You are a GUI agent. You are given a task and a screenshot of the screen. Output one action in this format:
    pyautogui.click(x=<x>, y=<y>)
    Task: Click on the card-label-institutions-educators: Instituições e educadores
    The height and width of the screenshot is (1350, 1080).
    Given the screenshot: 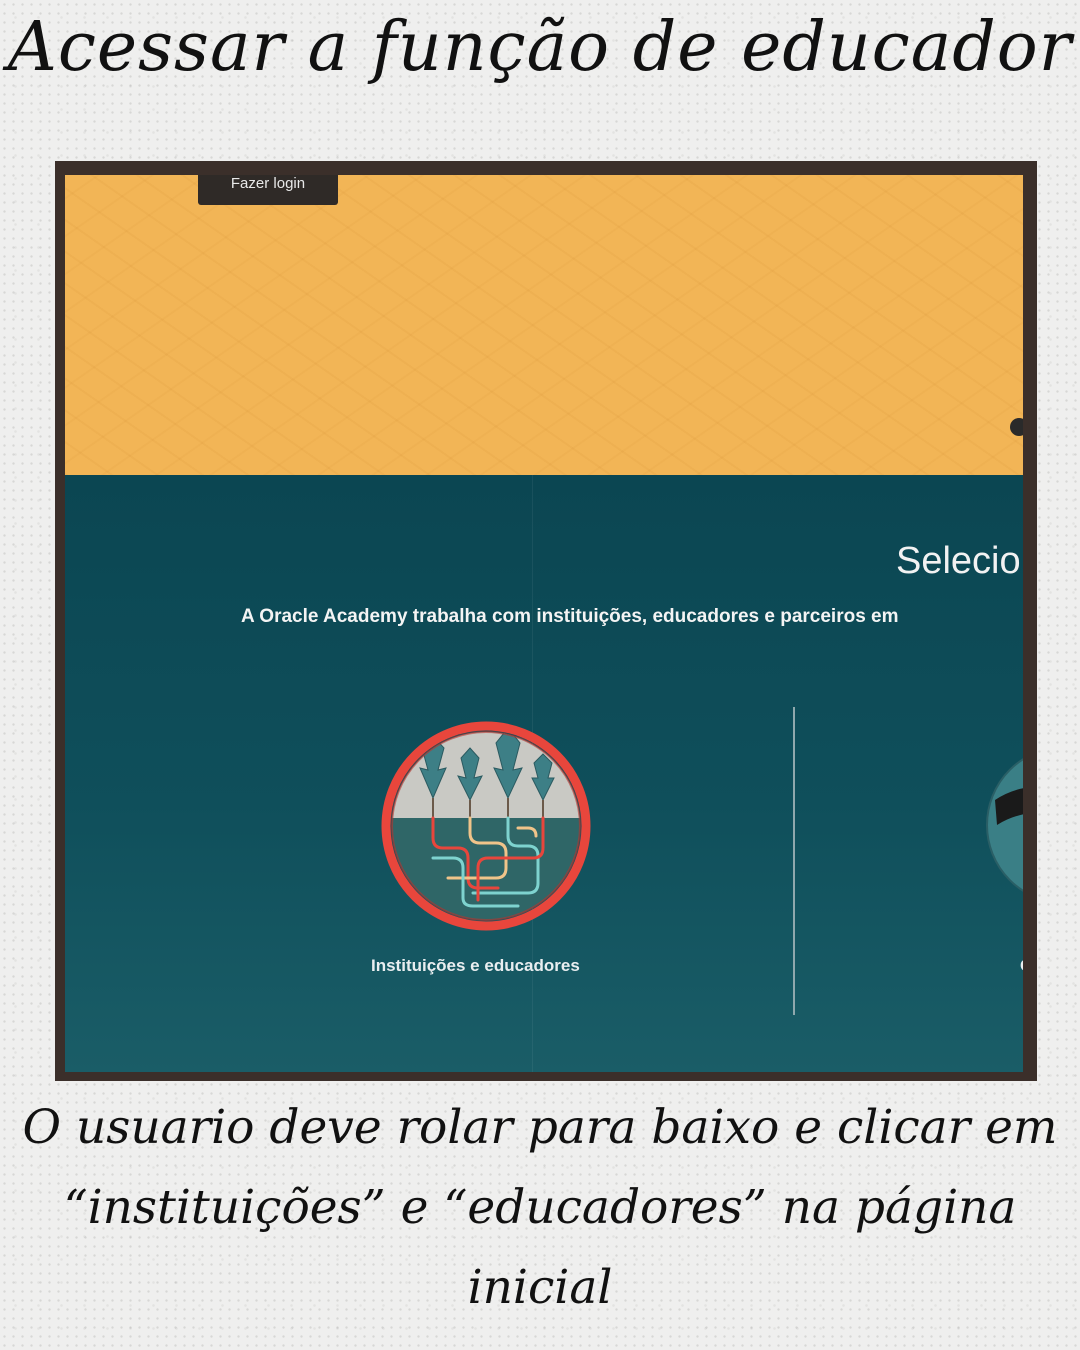 What is the action you would take?
    pyautogui.click(x=475, y=966)
    